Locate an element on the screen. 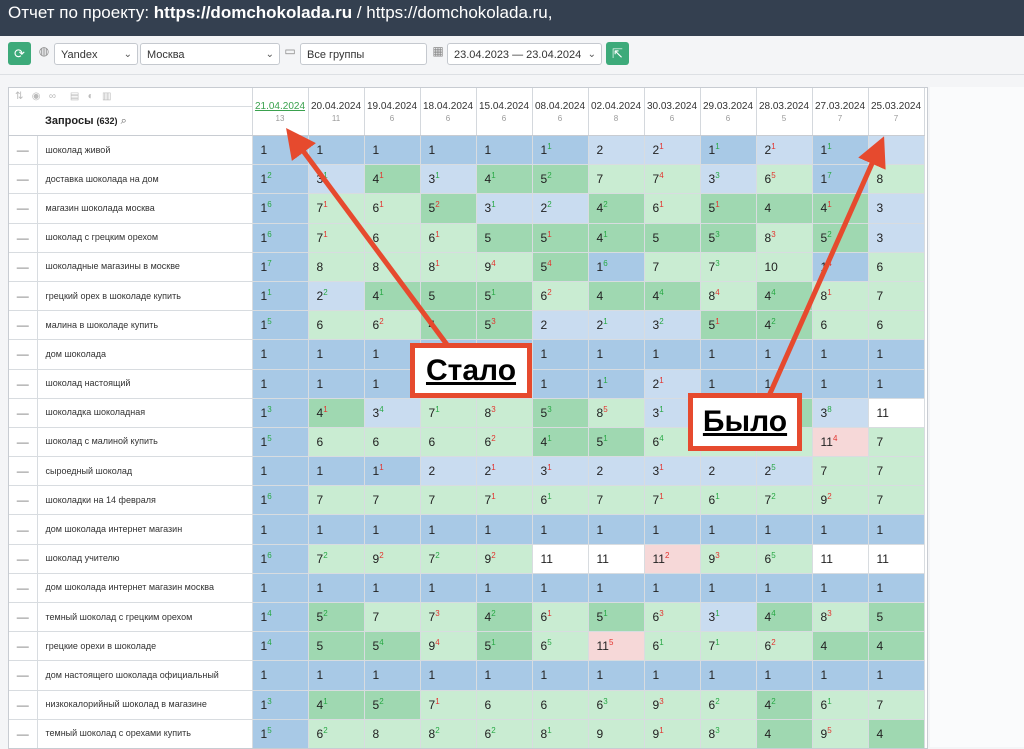 The width and height of the screenshot is (1024, 749). arrow-was is located at coordinates (825, 268).